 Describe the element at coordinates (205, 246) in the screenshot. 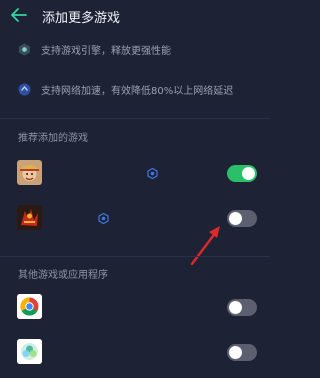

I see `red-arrow-icon` at that location.